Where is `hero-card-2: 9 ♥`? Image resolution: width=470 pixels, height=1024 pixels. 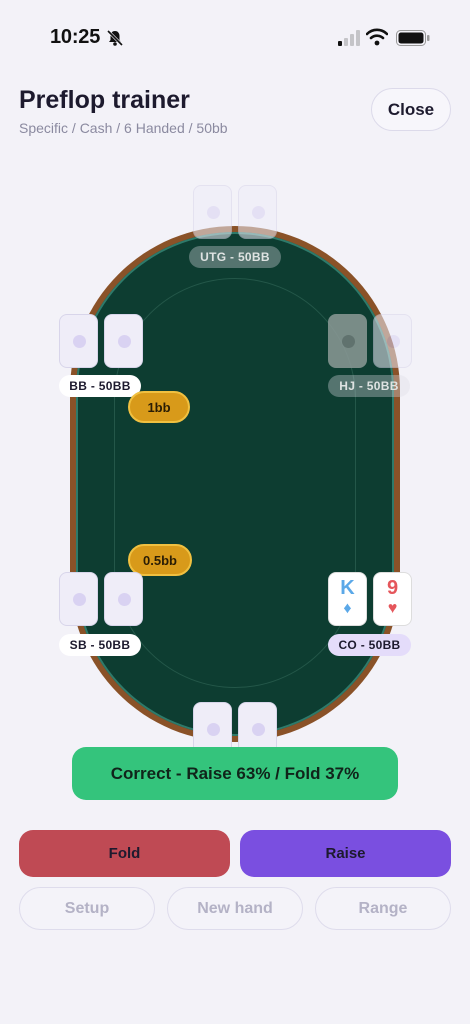 hero-card-2: 9 ♥ is located at coordinates (392, 599).